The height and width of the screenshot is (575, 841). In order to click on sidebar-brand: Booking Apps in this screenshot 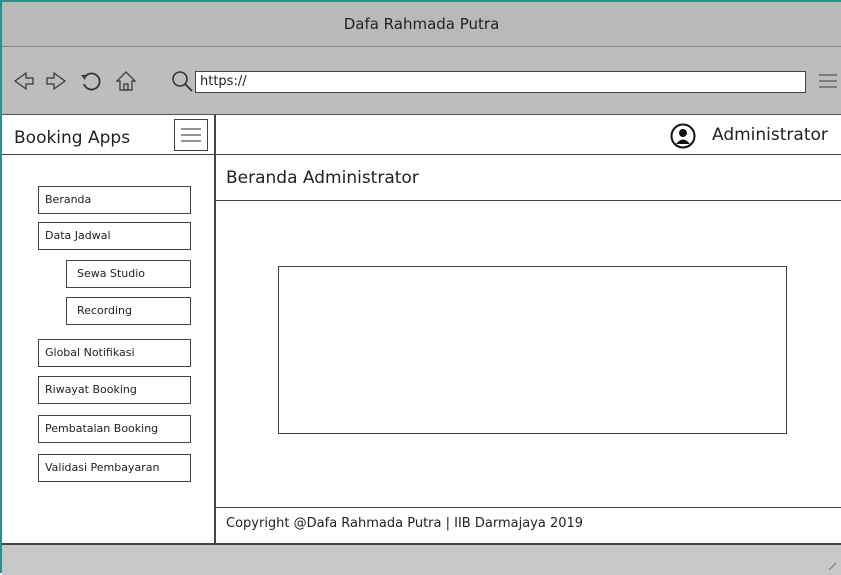, I will do `click(108, 135)`.